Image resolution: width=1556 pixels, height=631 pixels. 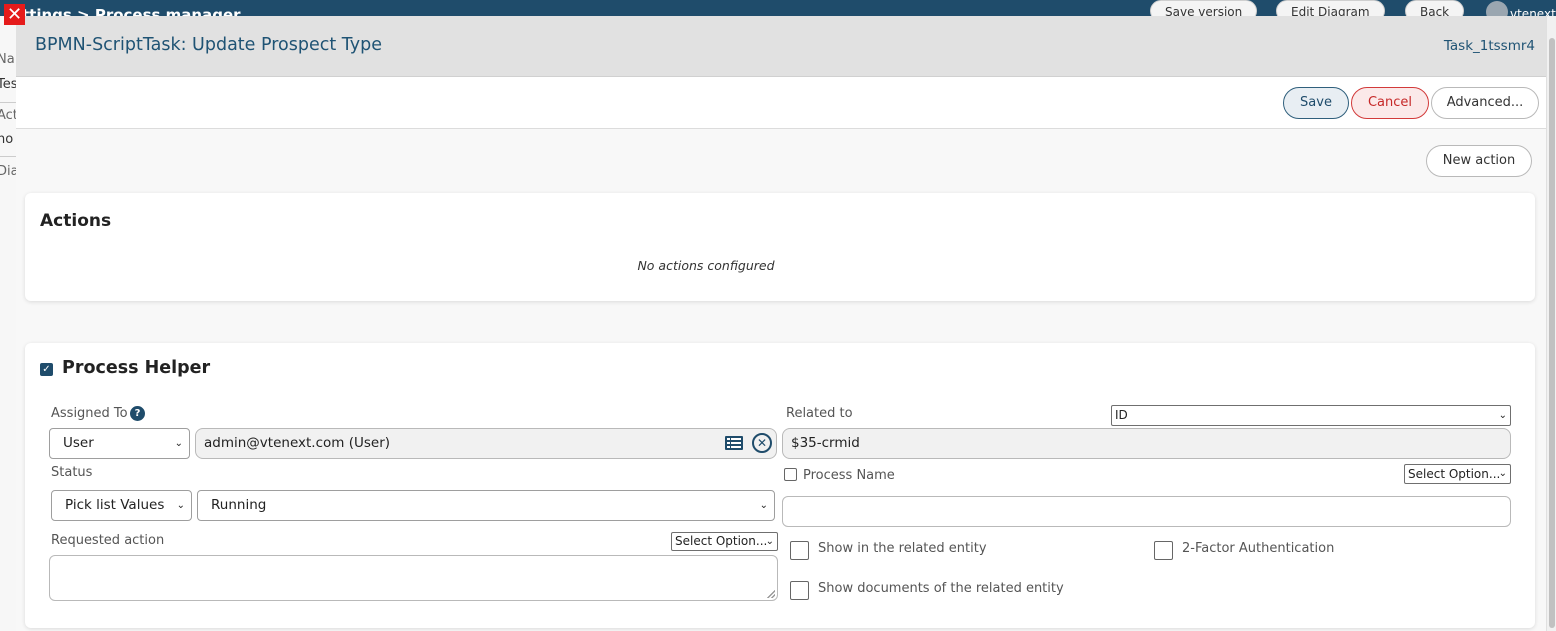 I want to click on requested-action-textarea, so click(x=413, y=578).